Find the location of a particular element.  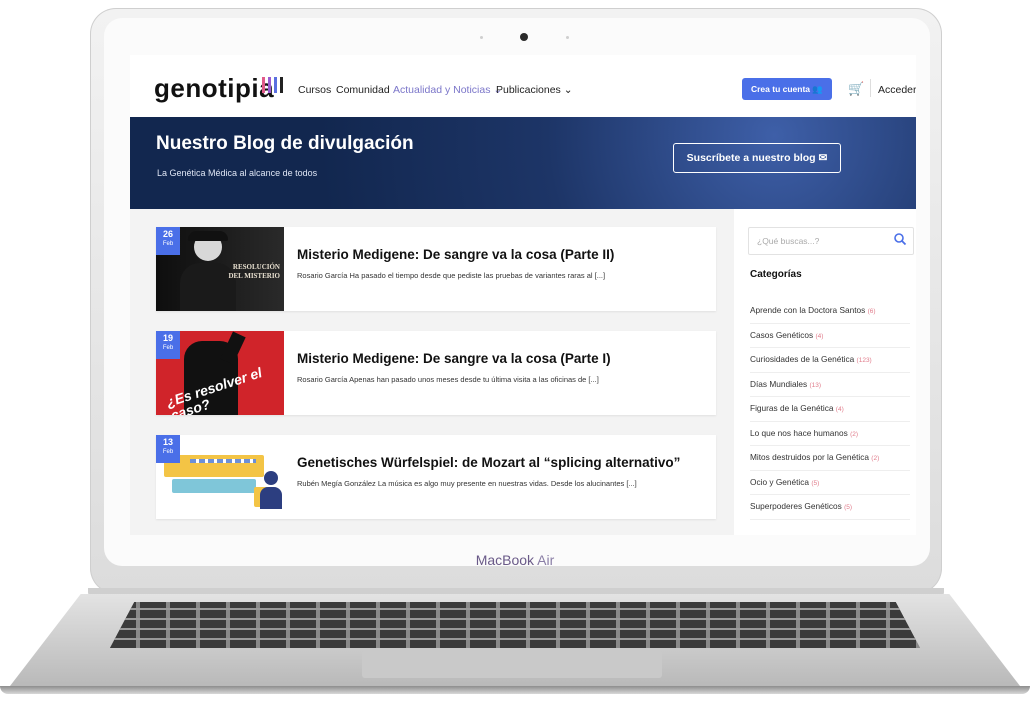

thumbnail-text: RESOLUCIÓN DEL MISTERIO is located at coordinates (254, 271).